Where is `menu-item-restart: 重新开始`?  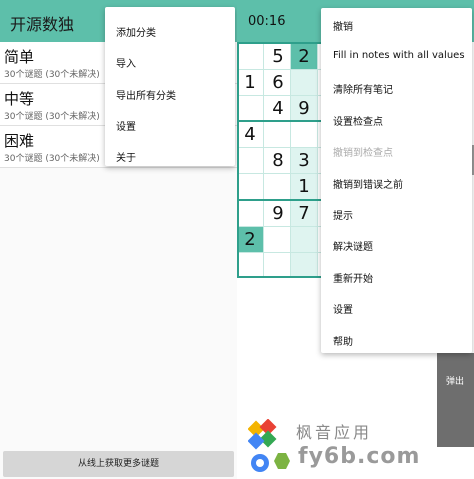 menu-item-restart: 重新开始 is located at coordinates (353, 277).